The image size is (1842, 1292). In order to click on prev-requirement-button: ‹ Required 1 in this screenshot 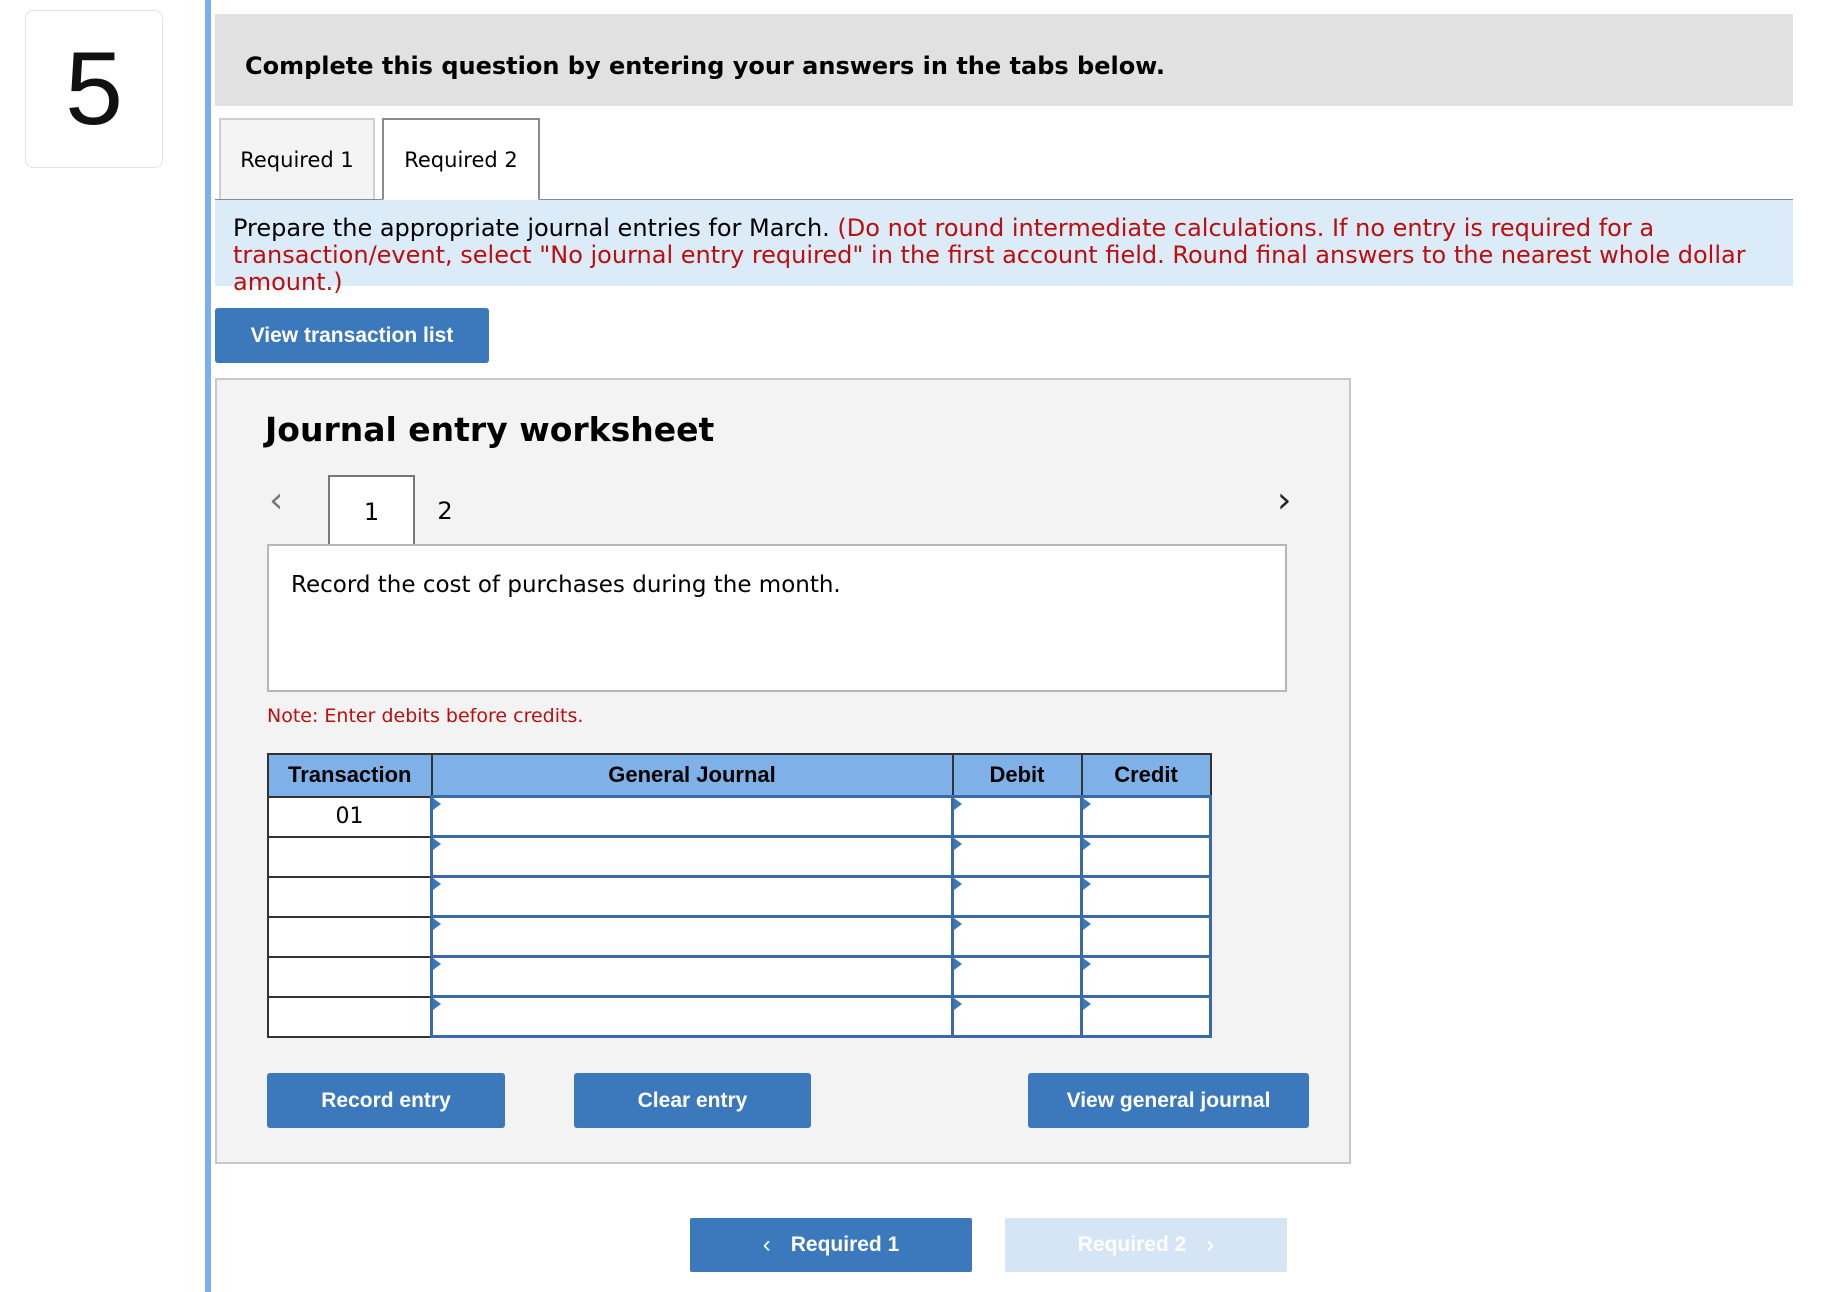, I will do `click(831, 1245)`.